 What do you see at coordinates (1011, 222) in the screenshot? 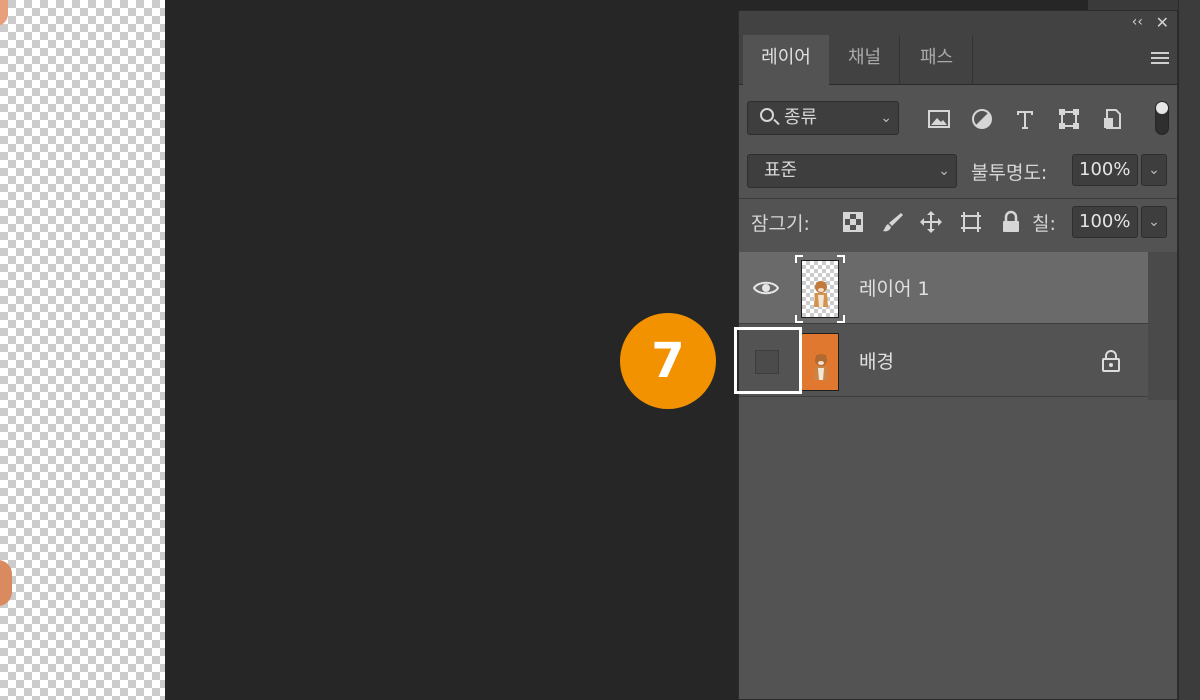
I see `lock-all-icon` at bounding box center [1011, 222].